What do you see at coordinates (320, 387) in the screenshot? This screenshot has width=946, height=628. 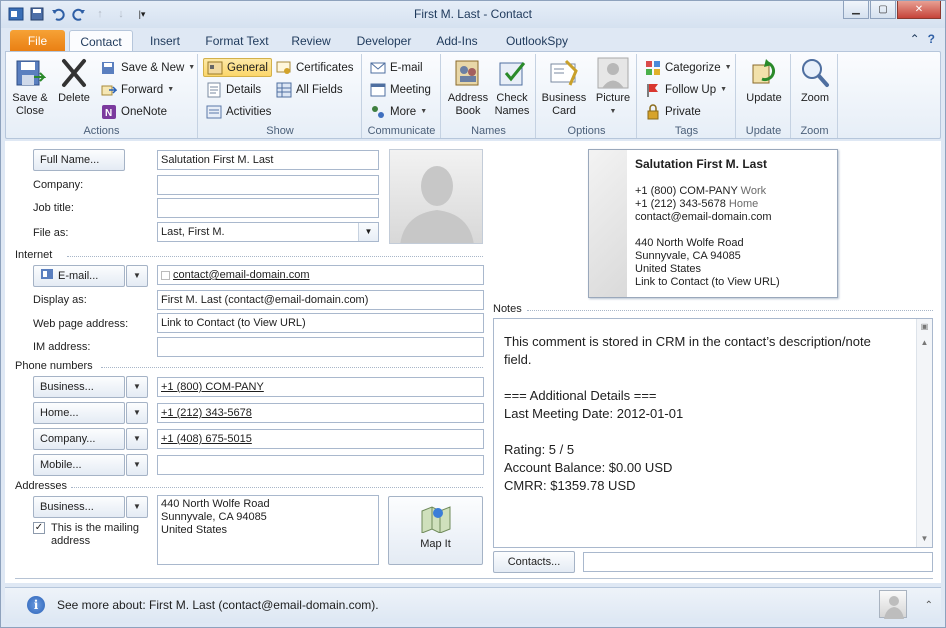 I see `phone-business-field: +1 (800) COM-PANY` at bounding box center [320, 387].